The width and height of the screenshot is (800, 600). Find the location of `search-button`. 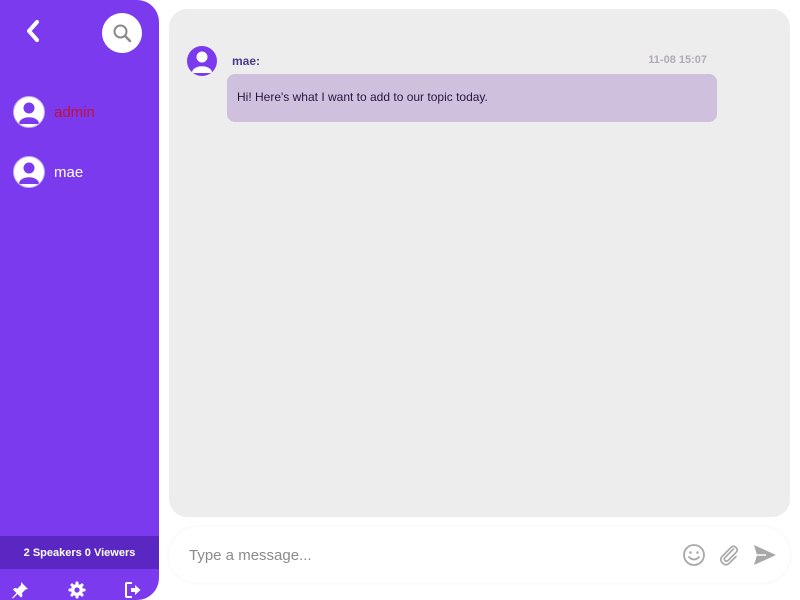

search-button is located at coordinates (122, 33).